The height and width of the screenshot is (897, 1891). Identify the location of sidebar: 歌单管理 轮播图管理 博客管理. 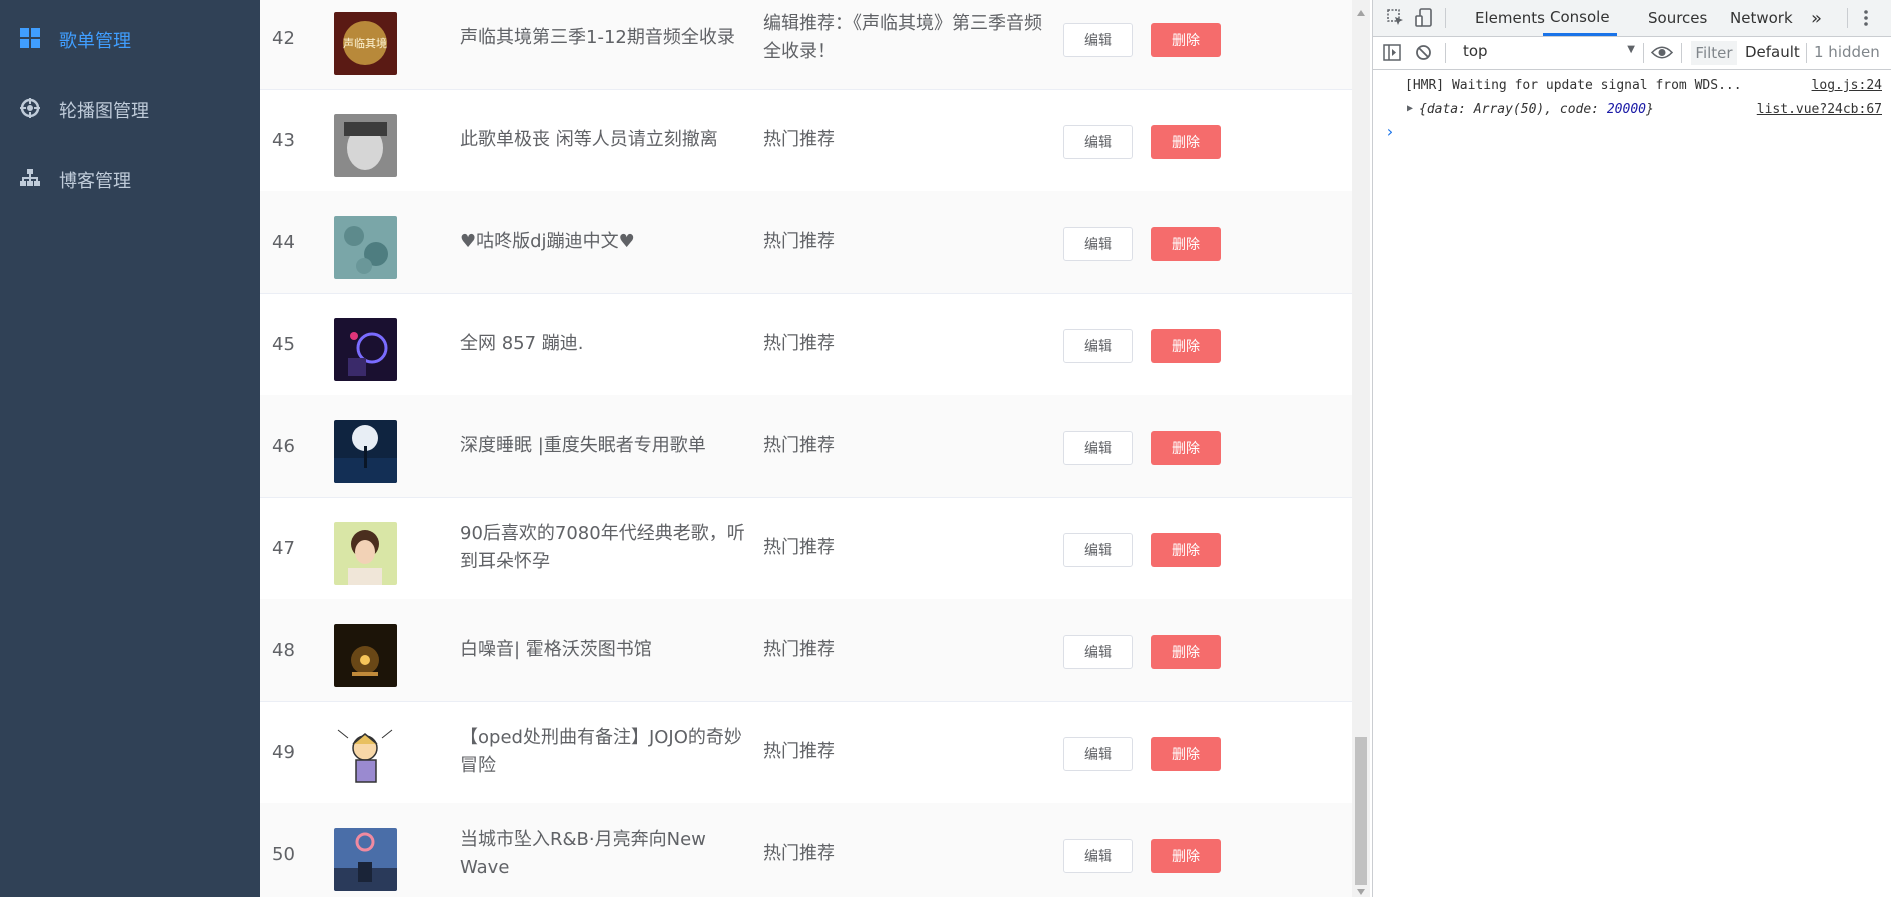
(130, 448).